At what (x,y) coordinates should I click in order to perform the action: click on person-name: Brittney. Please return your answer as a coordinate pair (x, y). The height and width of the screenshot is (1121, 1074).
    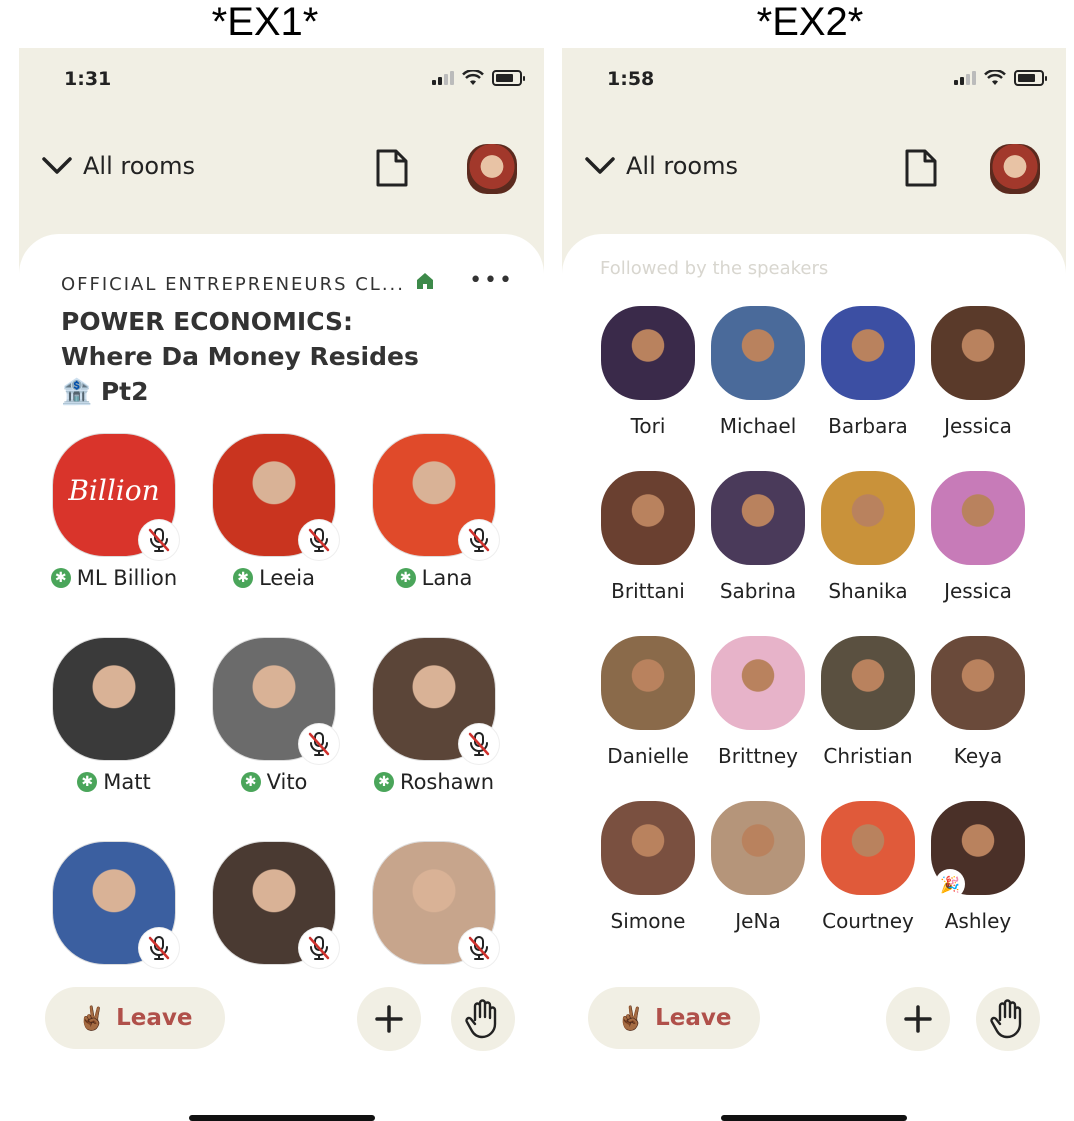
    Looking at the image, I should click on (758, 756).